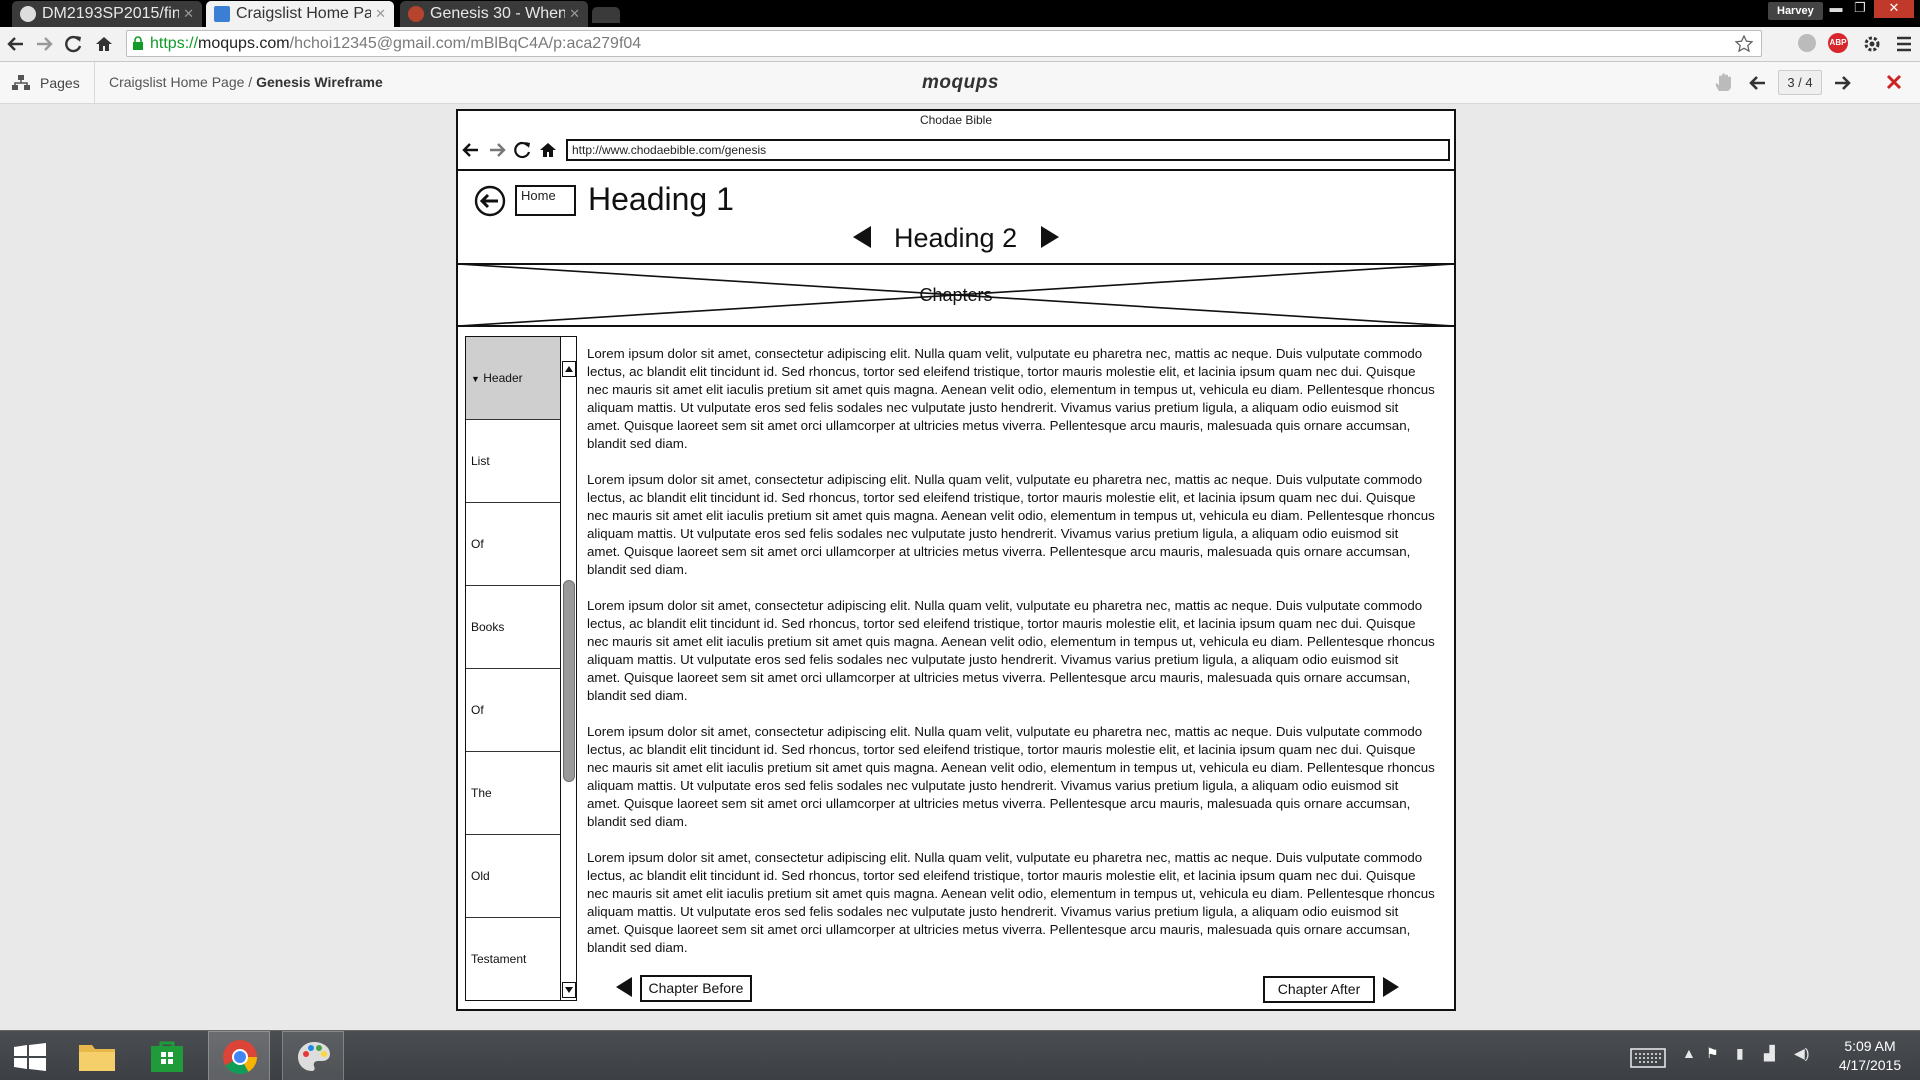  Describe the element at coordinates (1795, 11) in the screenshot. I see `user-profile-chip: Harvey` at that location.